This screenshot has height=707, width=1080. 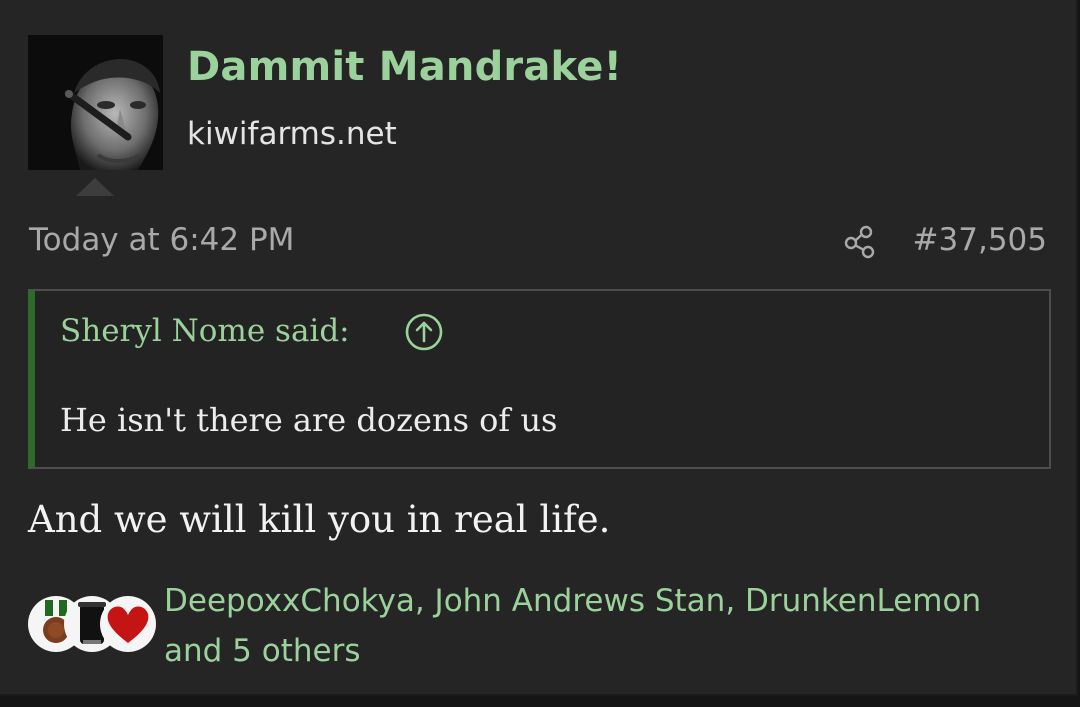 What do you see at coordinates (319, 519) in the screenshot?
I see `post-message: And we will kill you in real life.` at bounding box center [319, 519].